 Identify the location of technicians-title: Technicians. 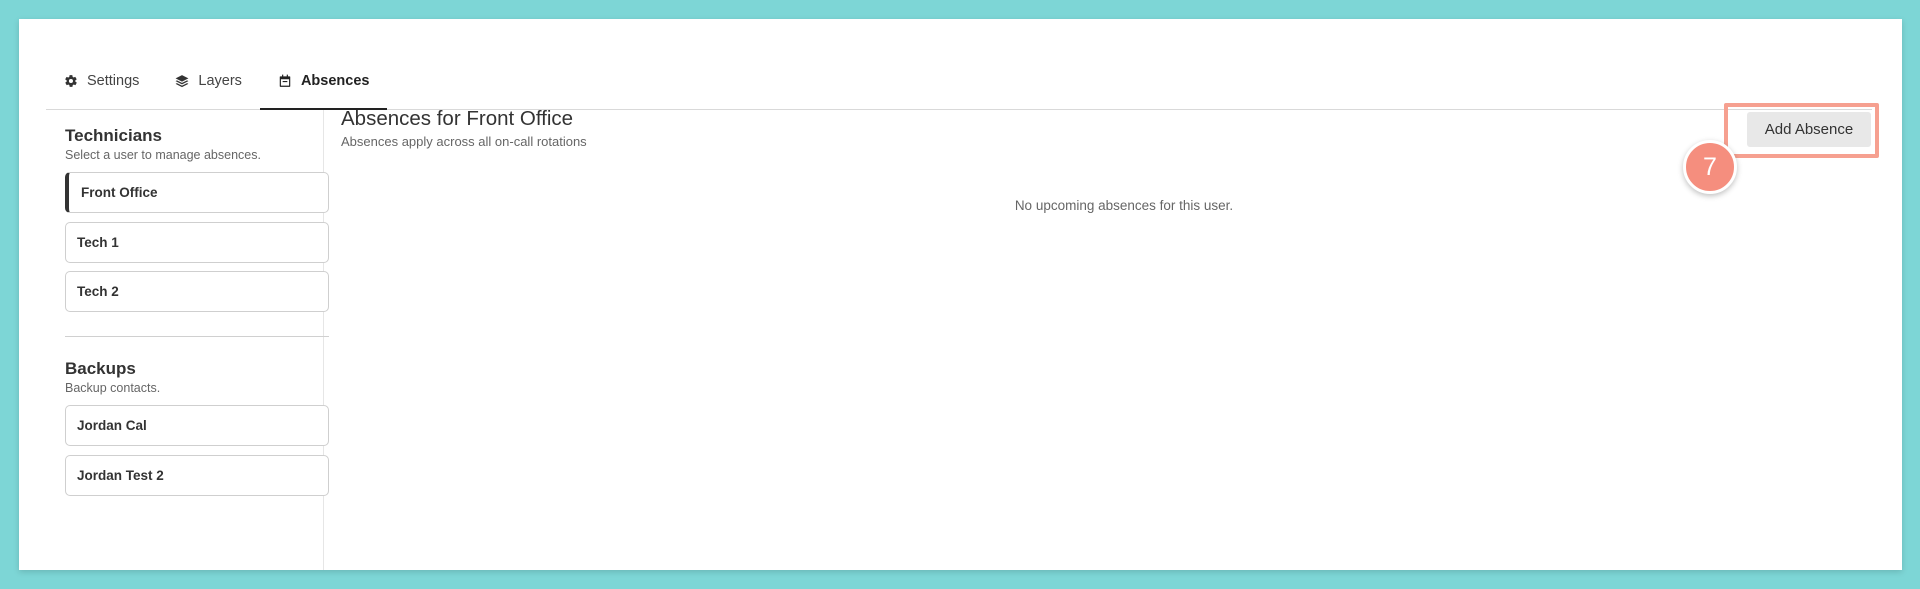
(113, 135).